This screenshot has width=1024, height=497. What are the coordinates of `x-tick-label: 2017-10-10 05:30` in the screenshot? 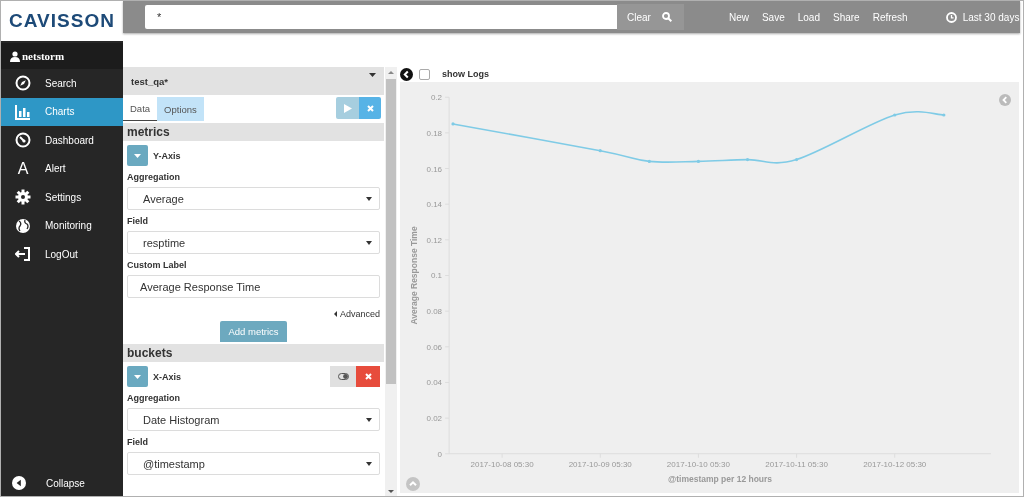 It's located at (698, 464).